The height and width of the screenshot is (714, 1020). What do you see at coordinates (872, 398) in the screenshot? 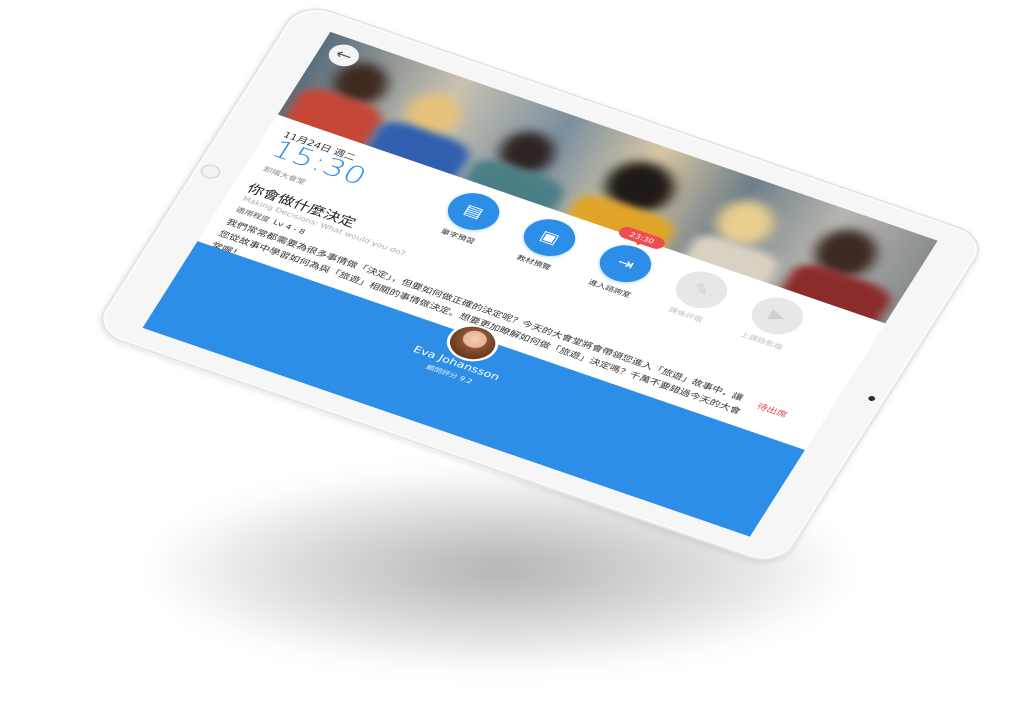
I see `camera-lens` at bounding box center [872, 398].